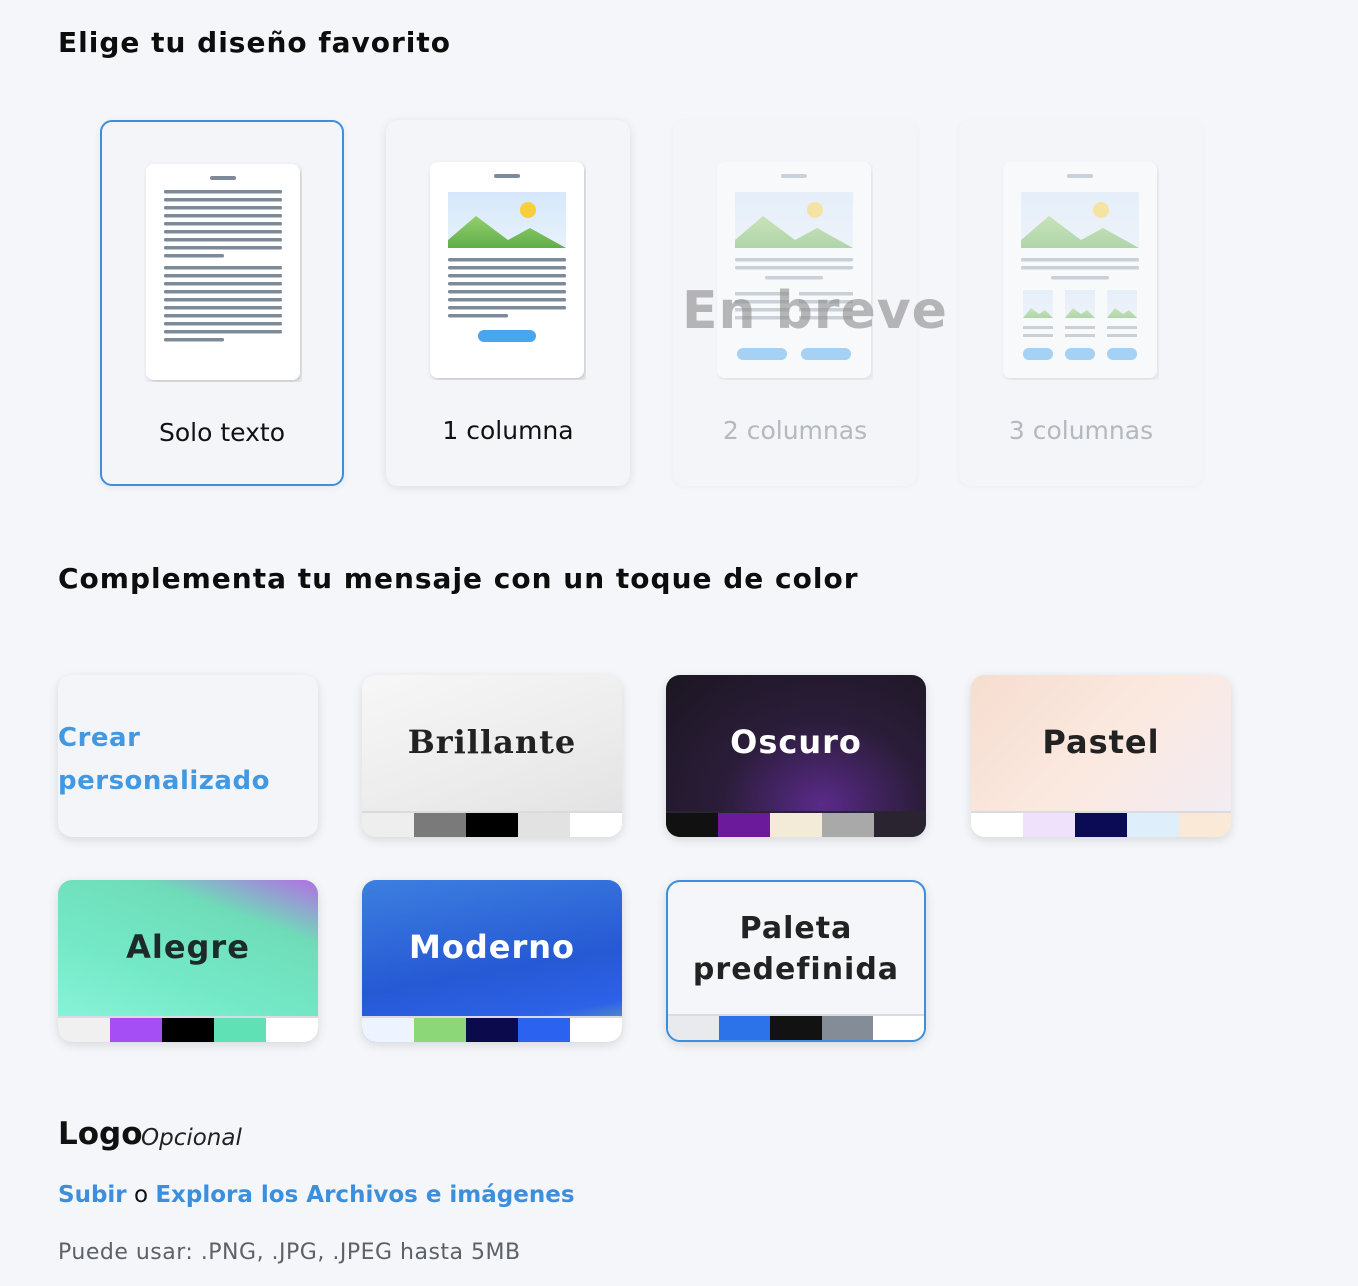  I want to click on layout-option-label: 1 columna, so click(508, 430).